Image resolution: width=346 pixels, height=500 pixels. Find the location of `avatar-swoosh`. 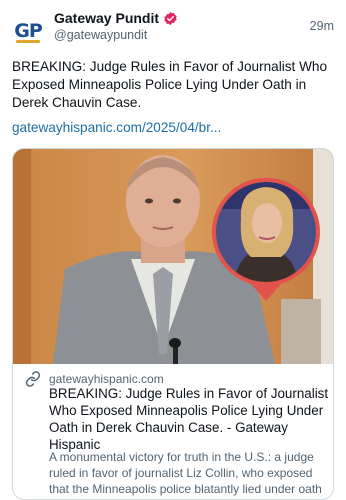

avatar-swoosh is located at coordinates (28, 41).